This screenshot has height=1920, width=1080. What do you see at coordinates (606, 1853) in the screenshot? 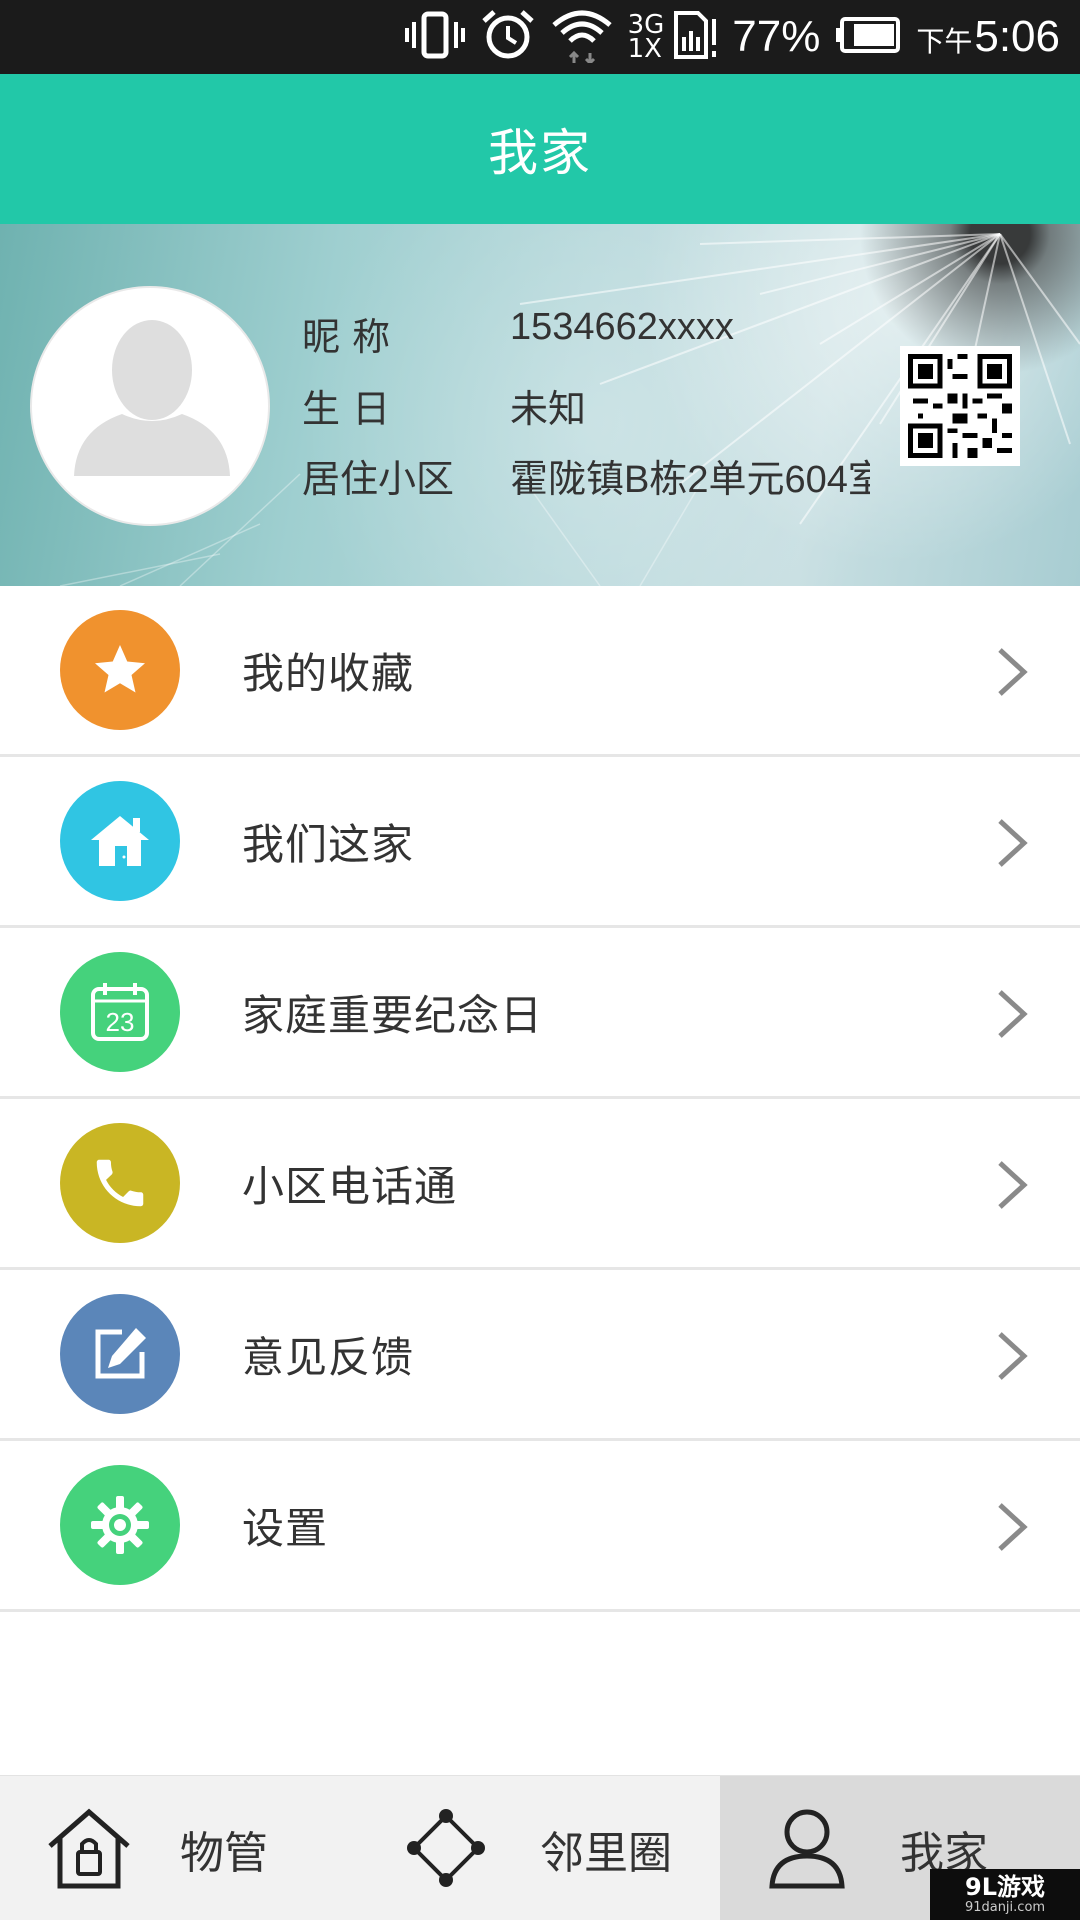
I see `nav-tab-label: 邻里圈` at bounding box center [606, 1853].